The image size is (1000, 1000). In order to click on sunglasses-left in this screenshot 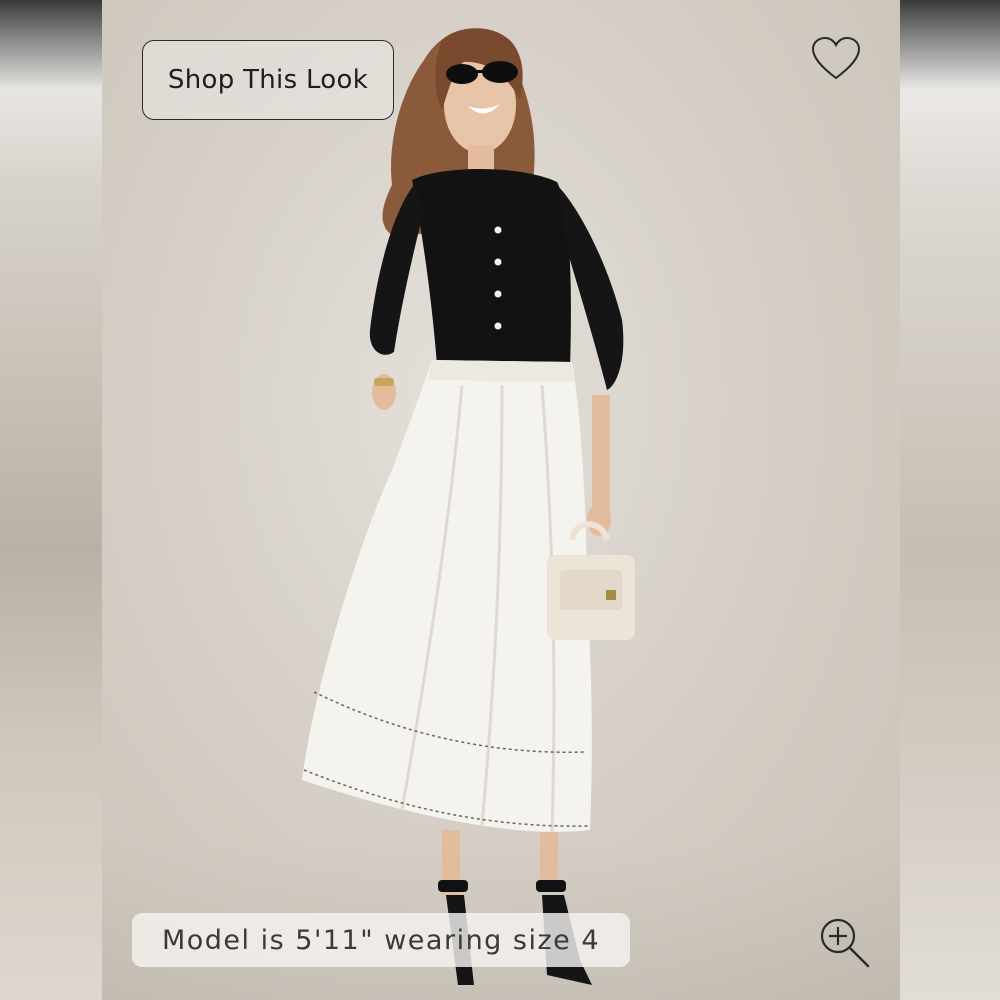, I will do `click(462, 74)`.